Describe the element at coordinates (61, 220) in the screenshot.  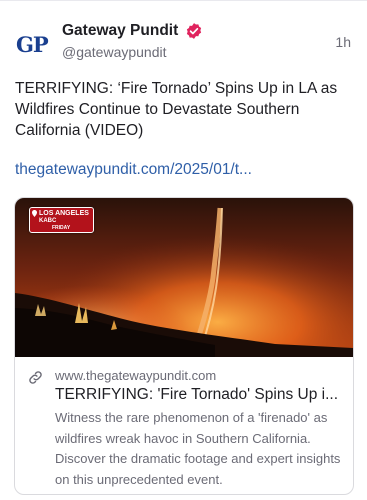
I see `station-badge: LOS ANGELES KABC FRIDAY` at that location.